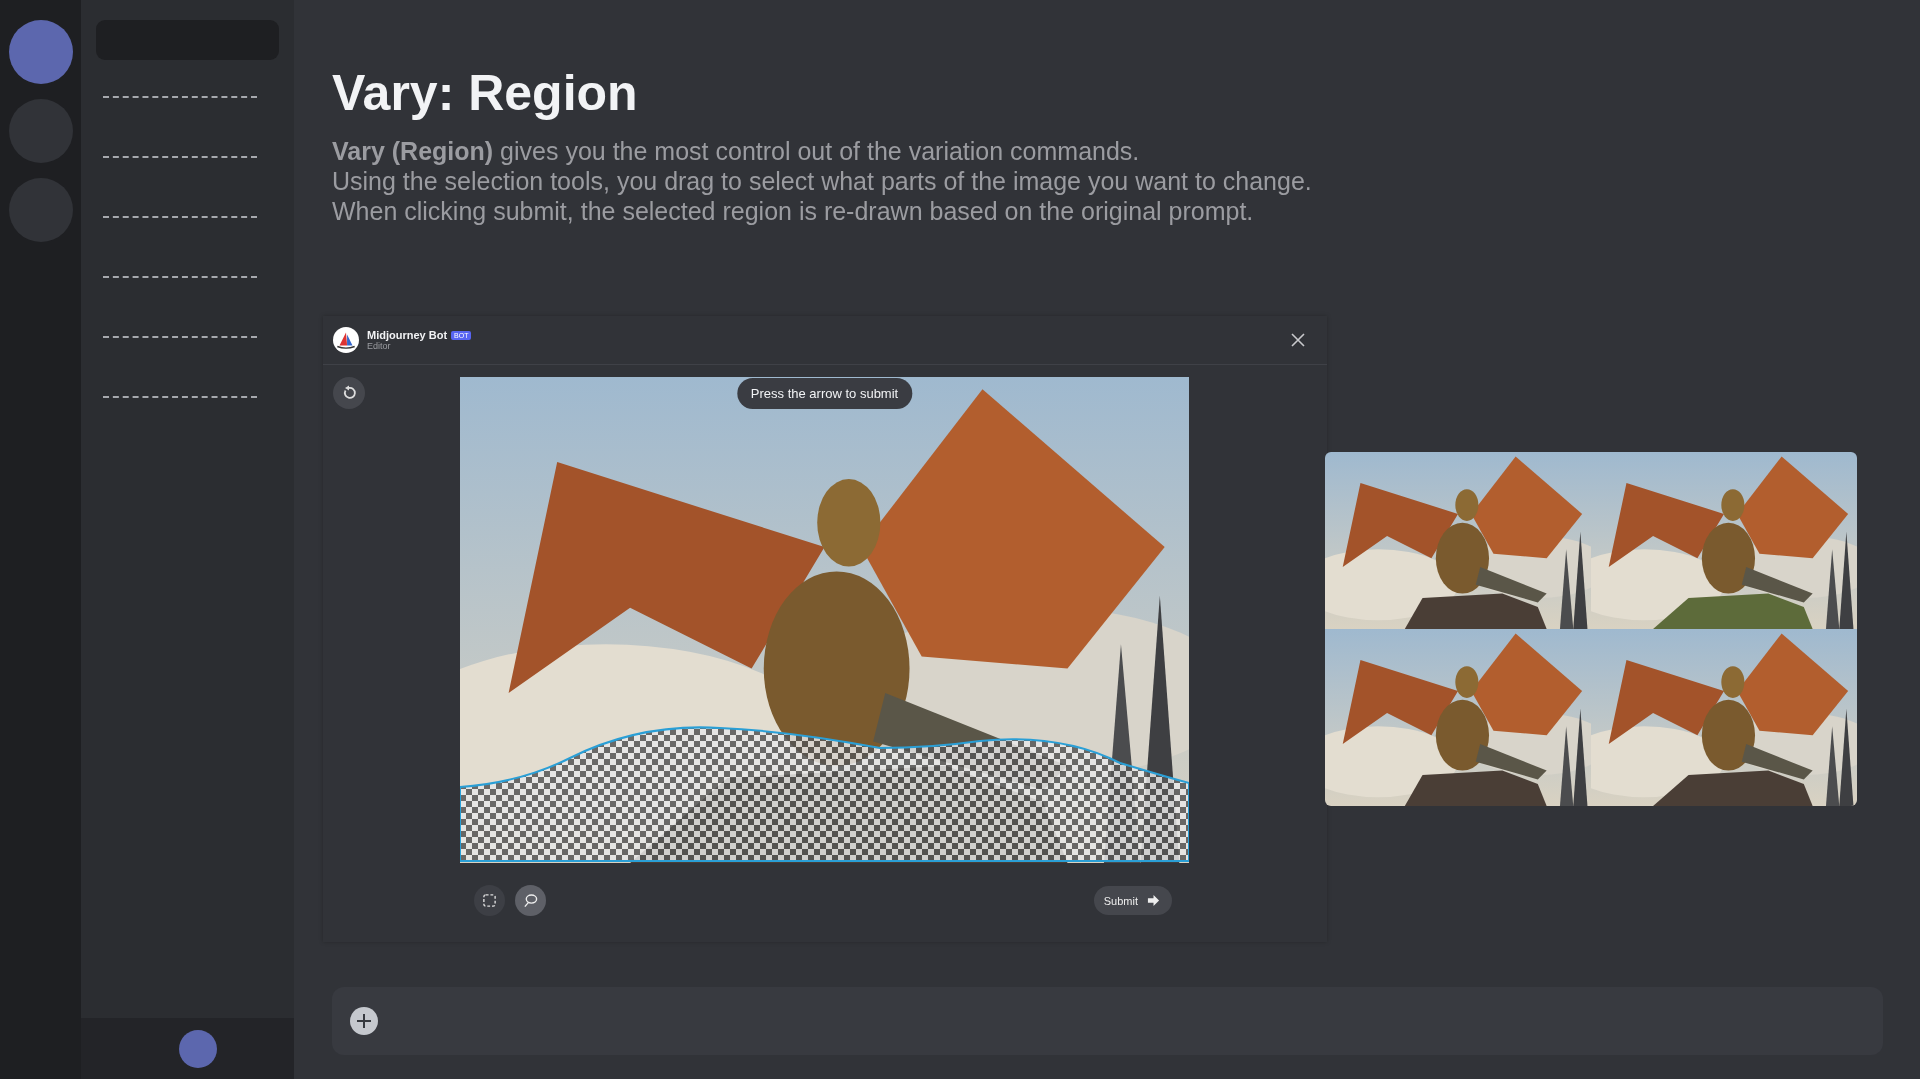  Describe the element at coordinates (793, 211) in the screenshot. I see `description-text: When clicking submit, the selected region is re-drawn based on the original prompt.` at that location.